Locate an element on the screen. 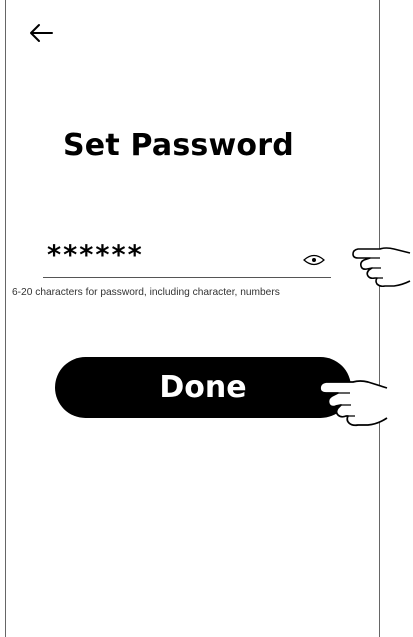  back-arrow-icon is located at coordinates (41, 33).